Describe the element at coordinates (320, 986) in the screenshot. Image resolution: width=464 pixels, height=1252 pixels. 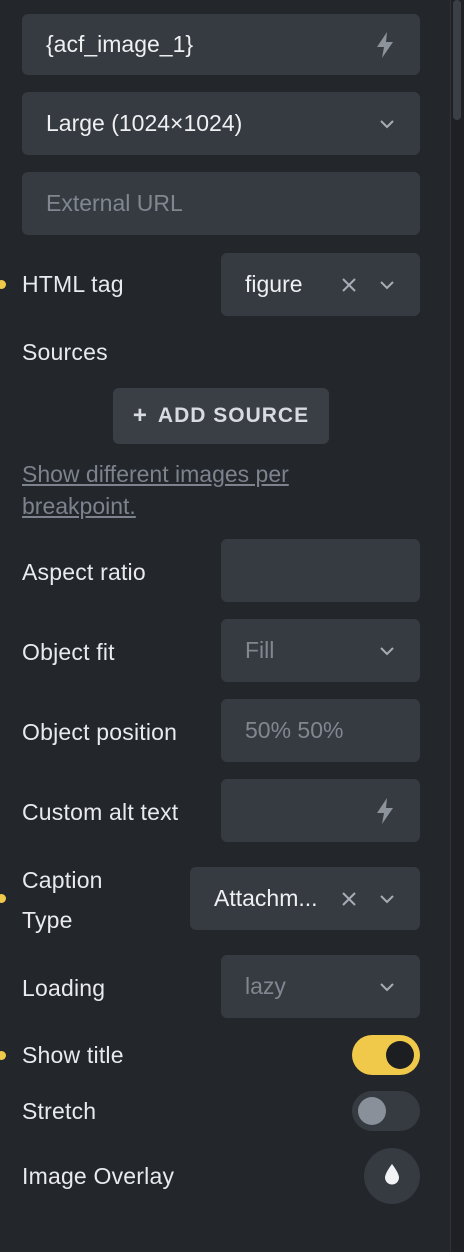
I see `loading-select: lazy` at that location.